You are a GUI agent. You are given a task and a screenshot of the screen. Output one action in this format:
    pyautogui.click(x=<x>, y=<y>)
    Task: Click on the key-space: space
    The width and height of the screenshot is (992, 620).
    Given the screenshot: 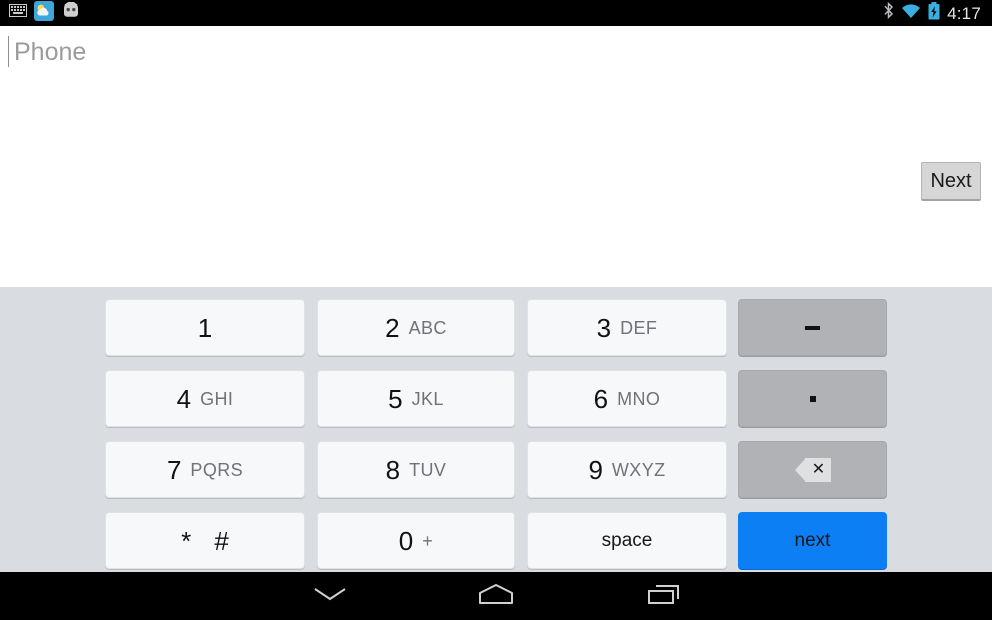 What is the action you would take?
    pyautogui.click(x=627, y=540)
    